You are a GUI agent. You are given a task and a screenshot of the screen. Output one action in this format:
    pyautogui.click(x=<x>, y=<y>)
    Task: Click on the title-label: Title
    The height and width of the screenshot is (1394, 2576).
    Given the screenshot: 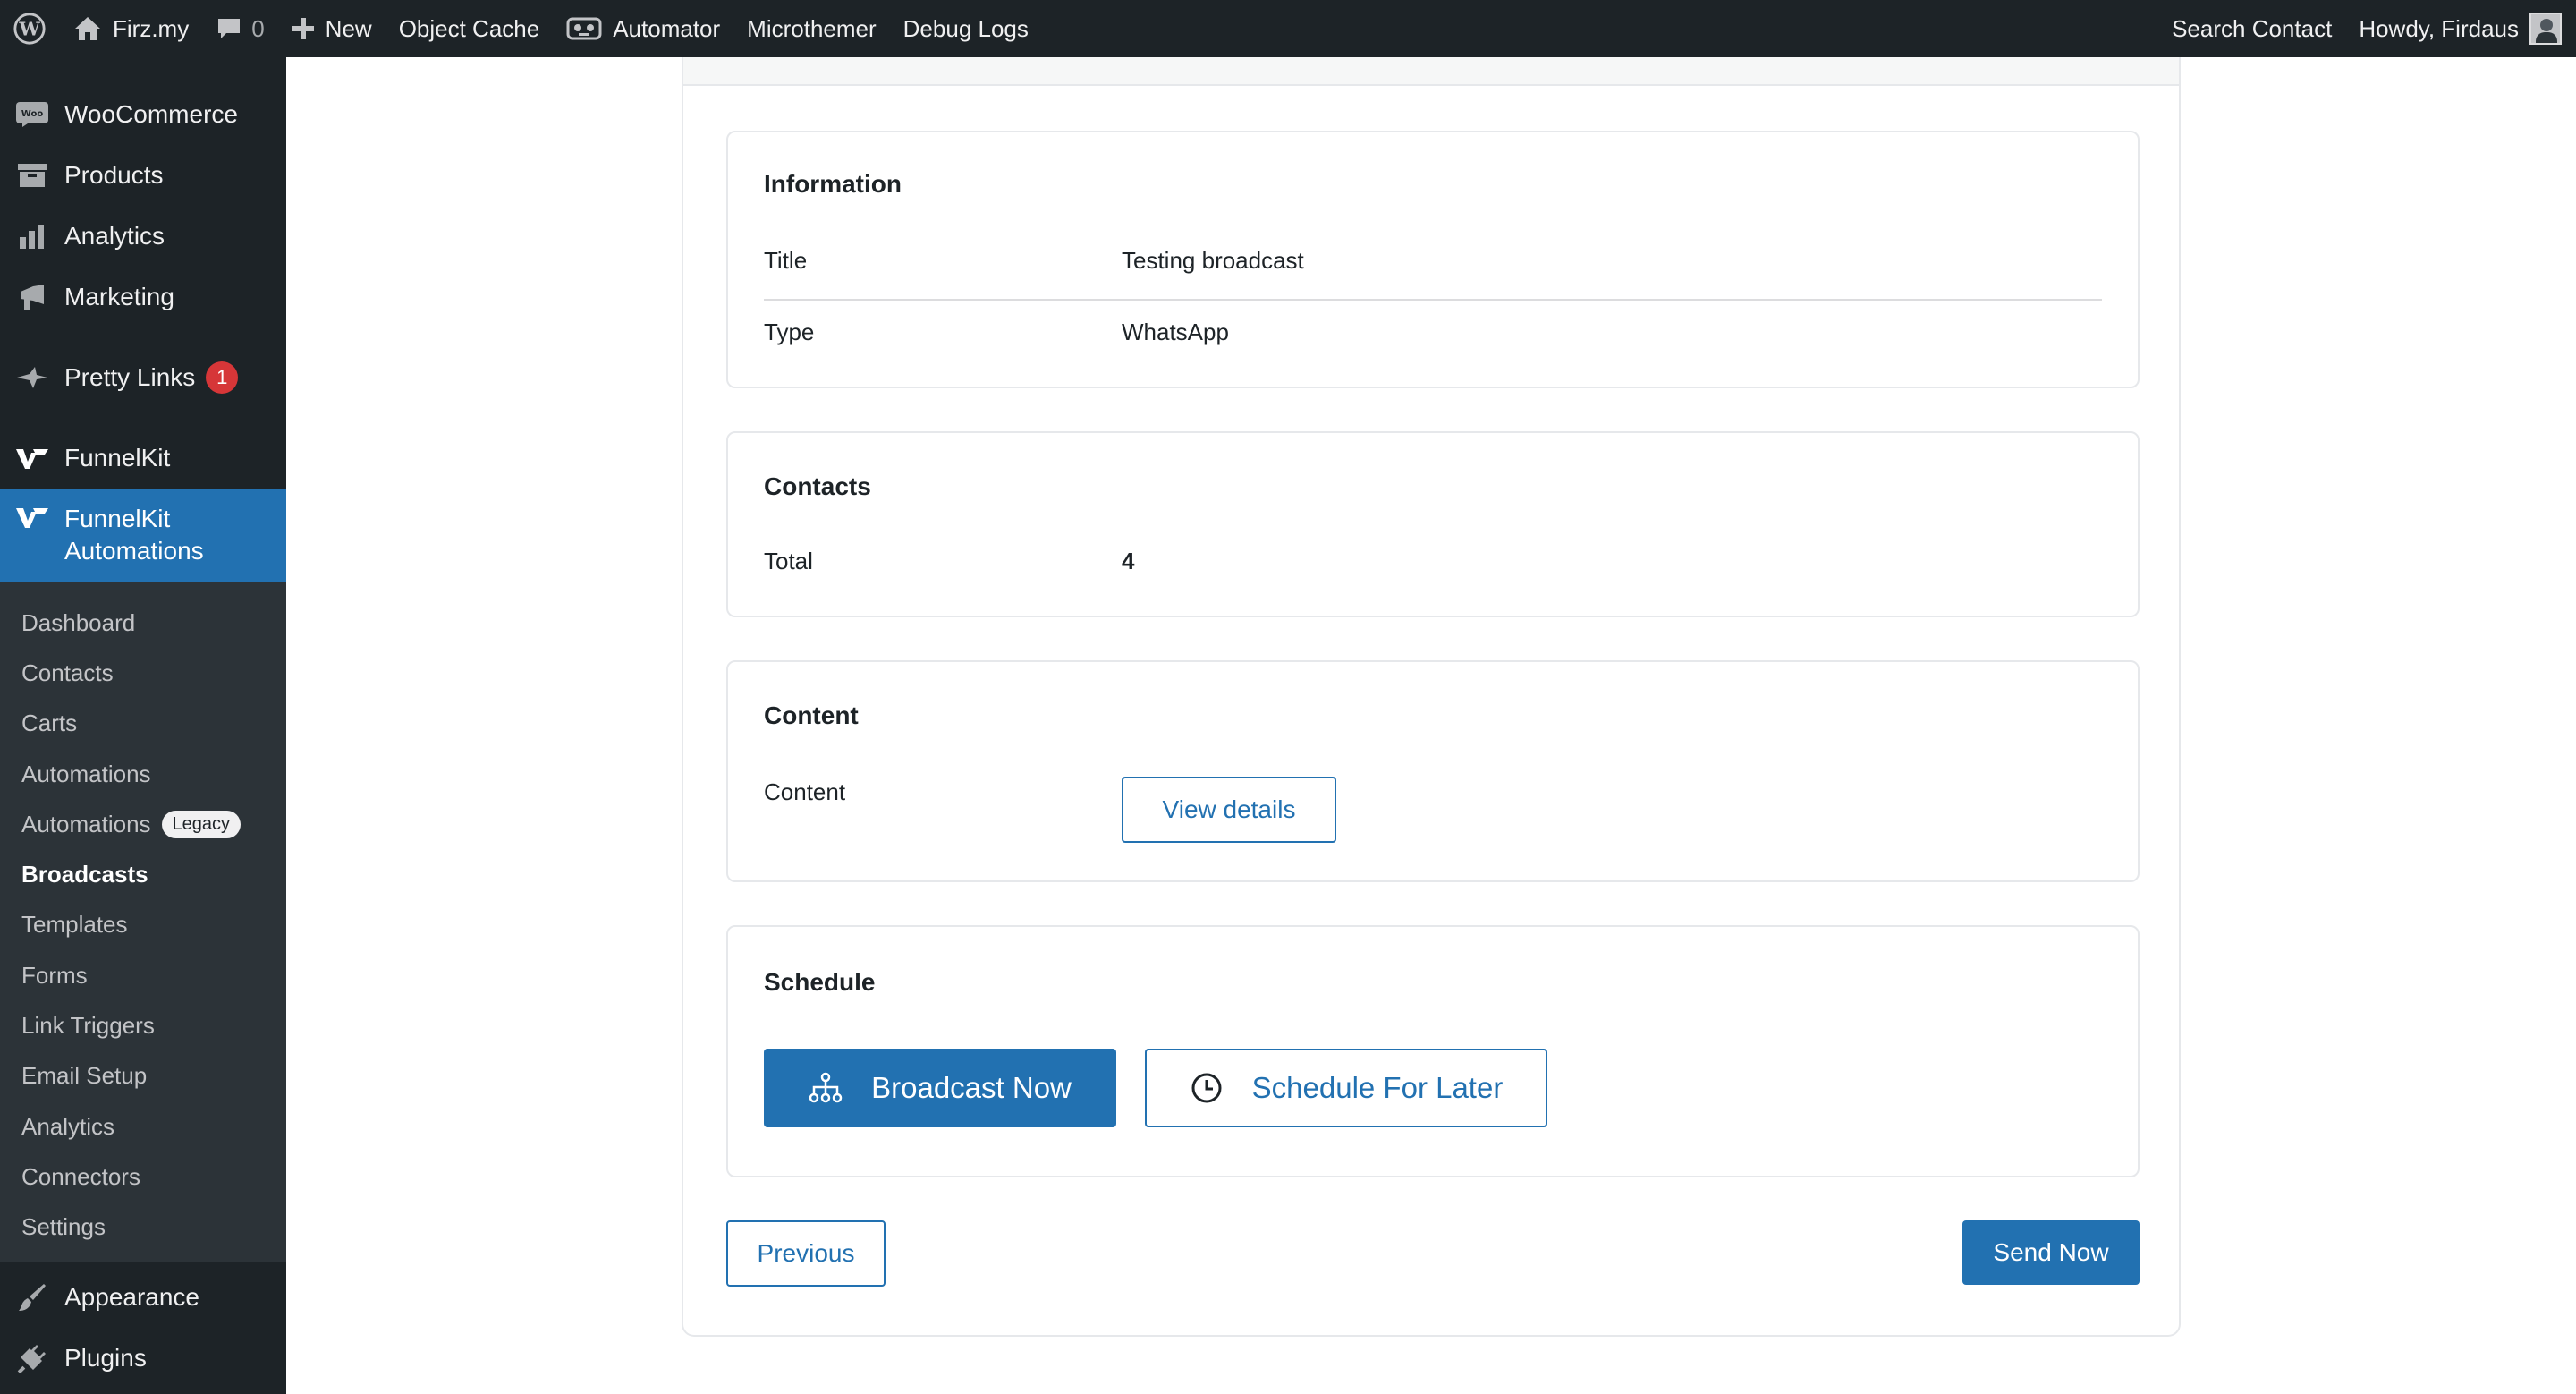 What is the action you would take?
    pyautogui.click(x=786, y=260)
    